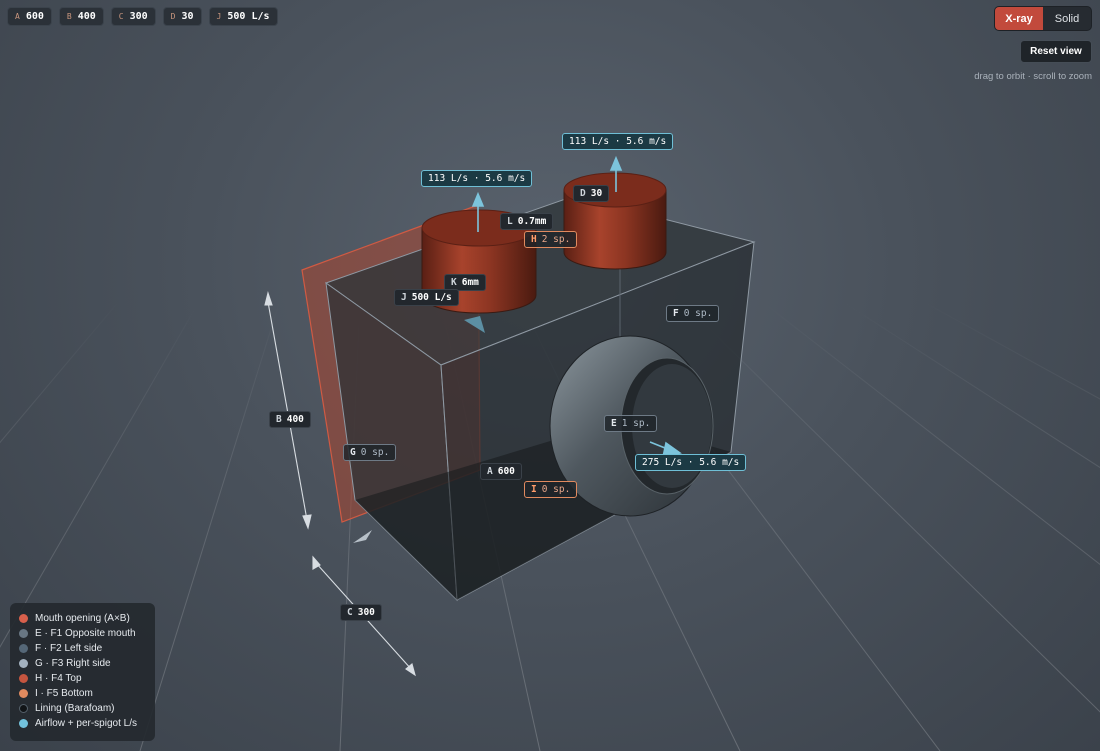  What do you see at coordinates (290, 419) in the screenshot?
I see `height-dimension-label: B 400` at bounding box center [290, 419].